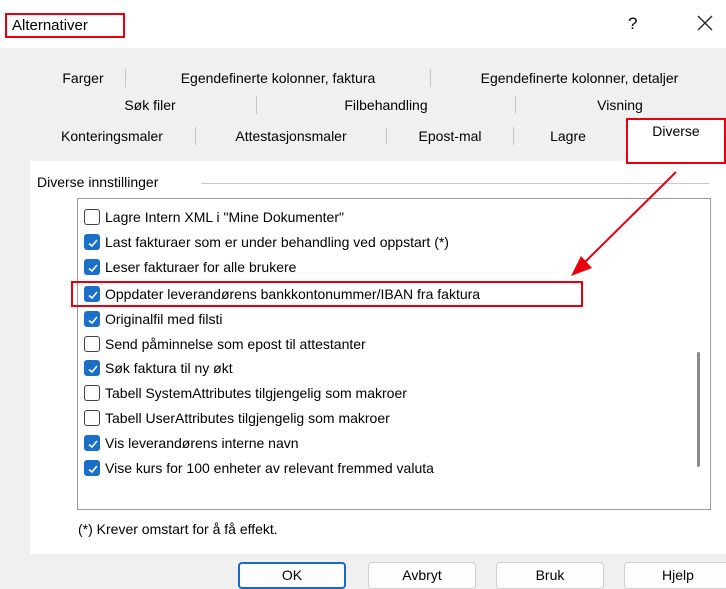 This screenshot has height=589, width=726. I want to click on option-vis-interne-navn: Vis leverandørens interne navn, so click(324, 443).